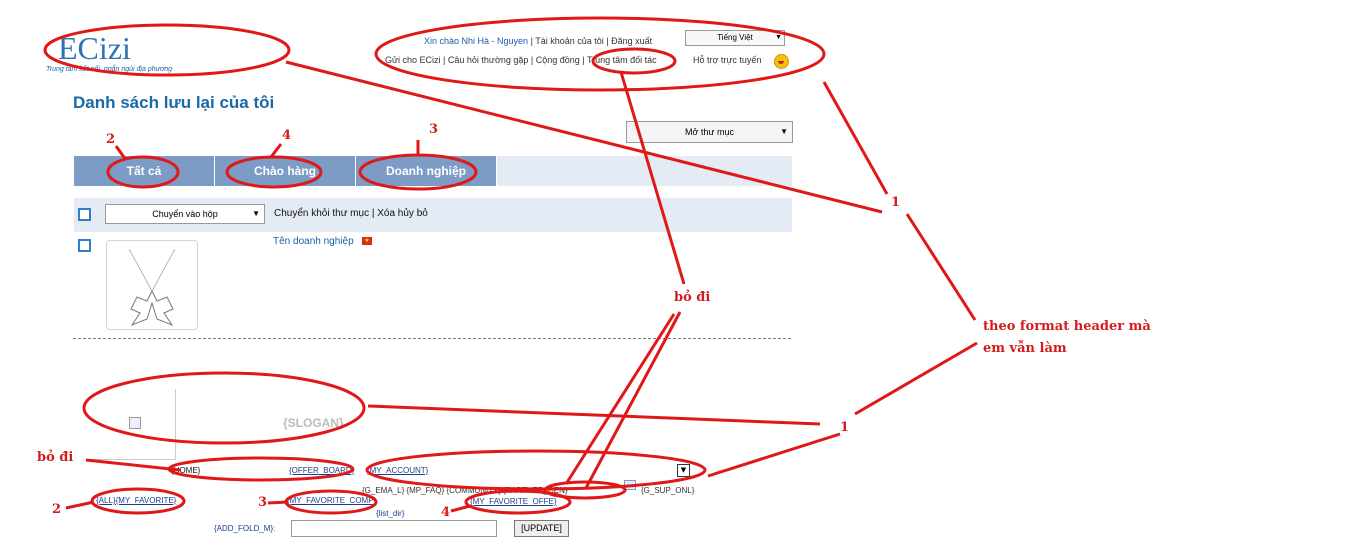 This screenshot has width=1355, height=559. What do you see at coordinates (331, 502) in the screenshot?
I see `annotation-ellipse-fav-comp` at bounding box center [331, 502].